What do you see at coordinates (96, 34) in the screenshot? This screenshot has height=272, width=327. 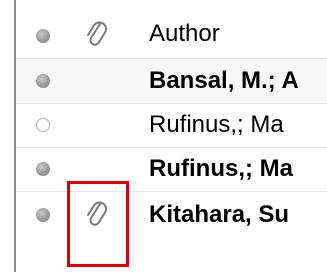 I see `attachment-column-header-icon` at bounding box center [96, 34].